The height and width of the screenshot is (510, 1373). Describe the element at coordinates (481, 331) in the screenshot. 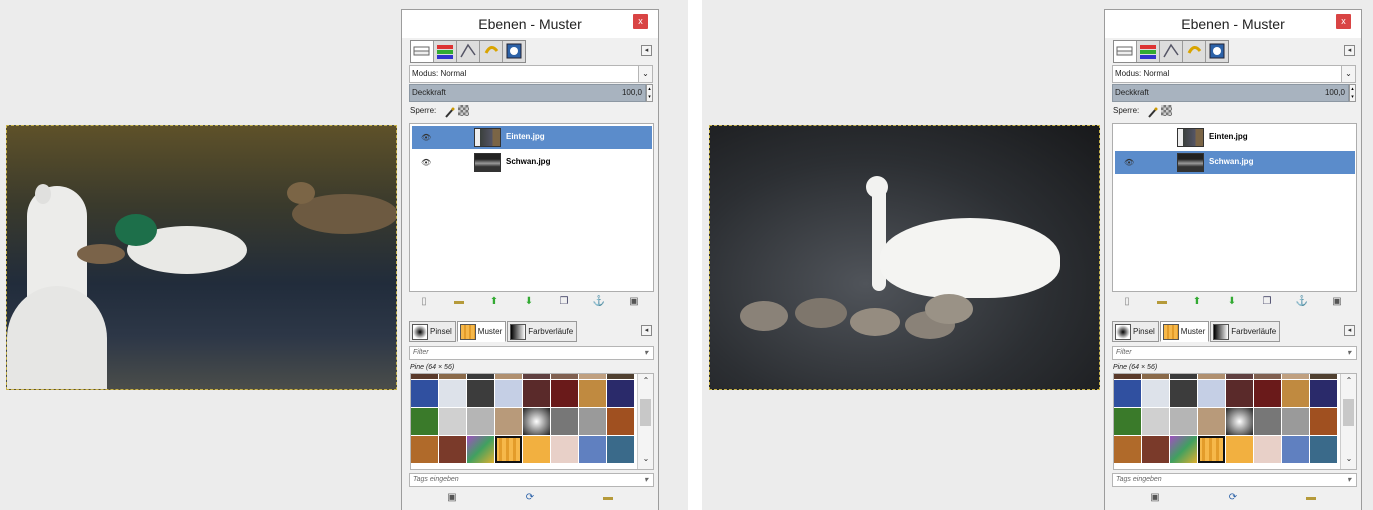

I see `tab-muster: Muster` at that location.